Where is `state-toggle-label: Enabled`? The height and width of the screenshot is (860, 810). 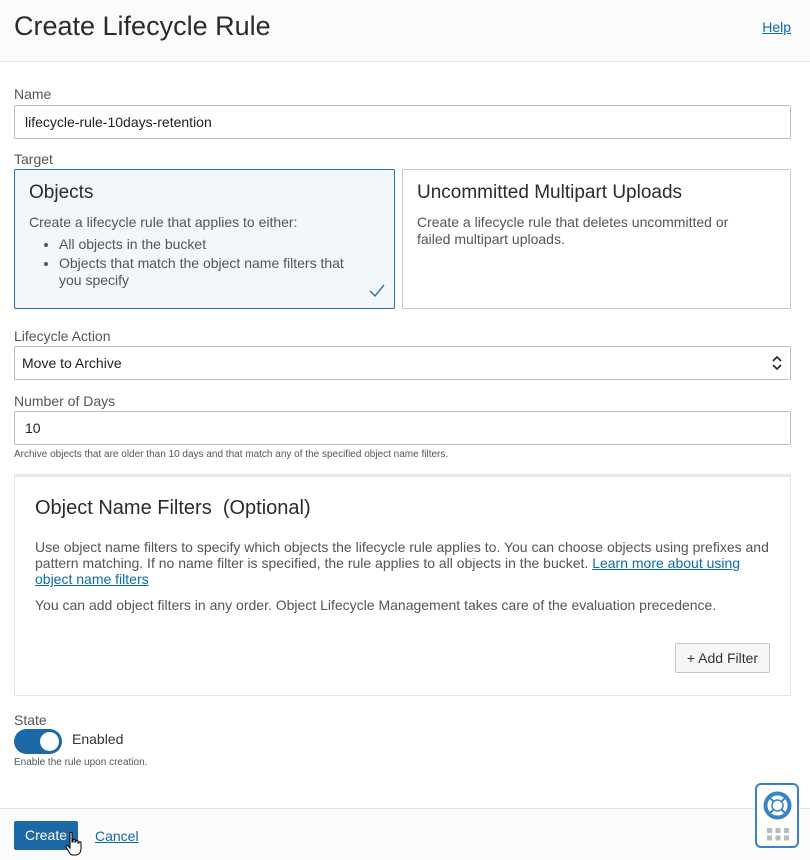 state-toggle-label: Enabled is located at coordinates (98, 739).